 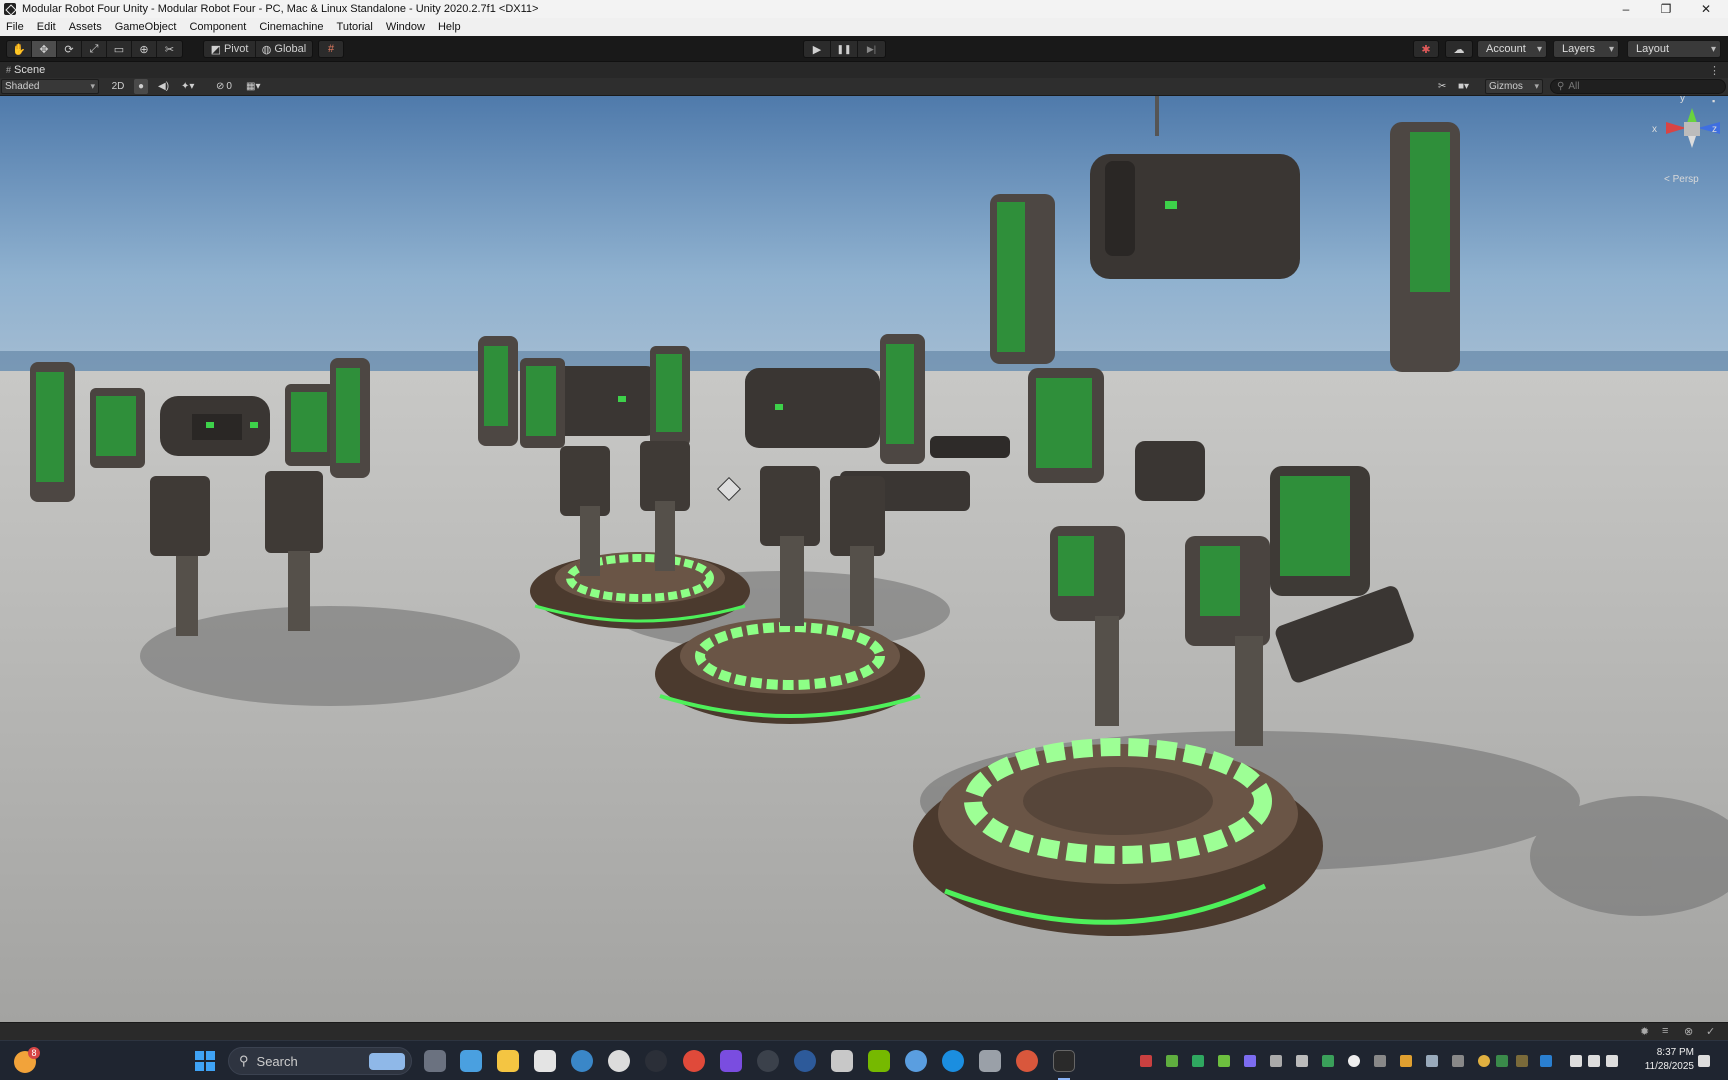 What do you see at coordinates (1432, 1061) in the screenshot?
I see `tray-cpu-icon` at bounding box center [1432, 1061].